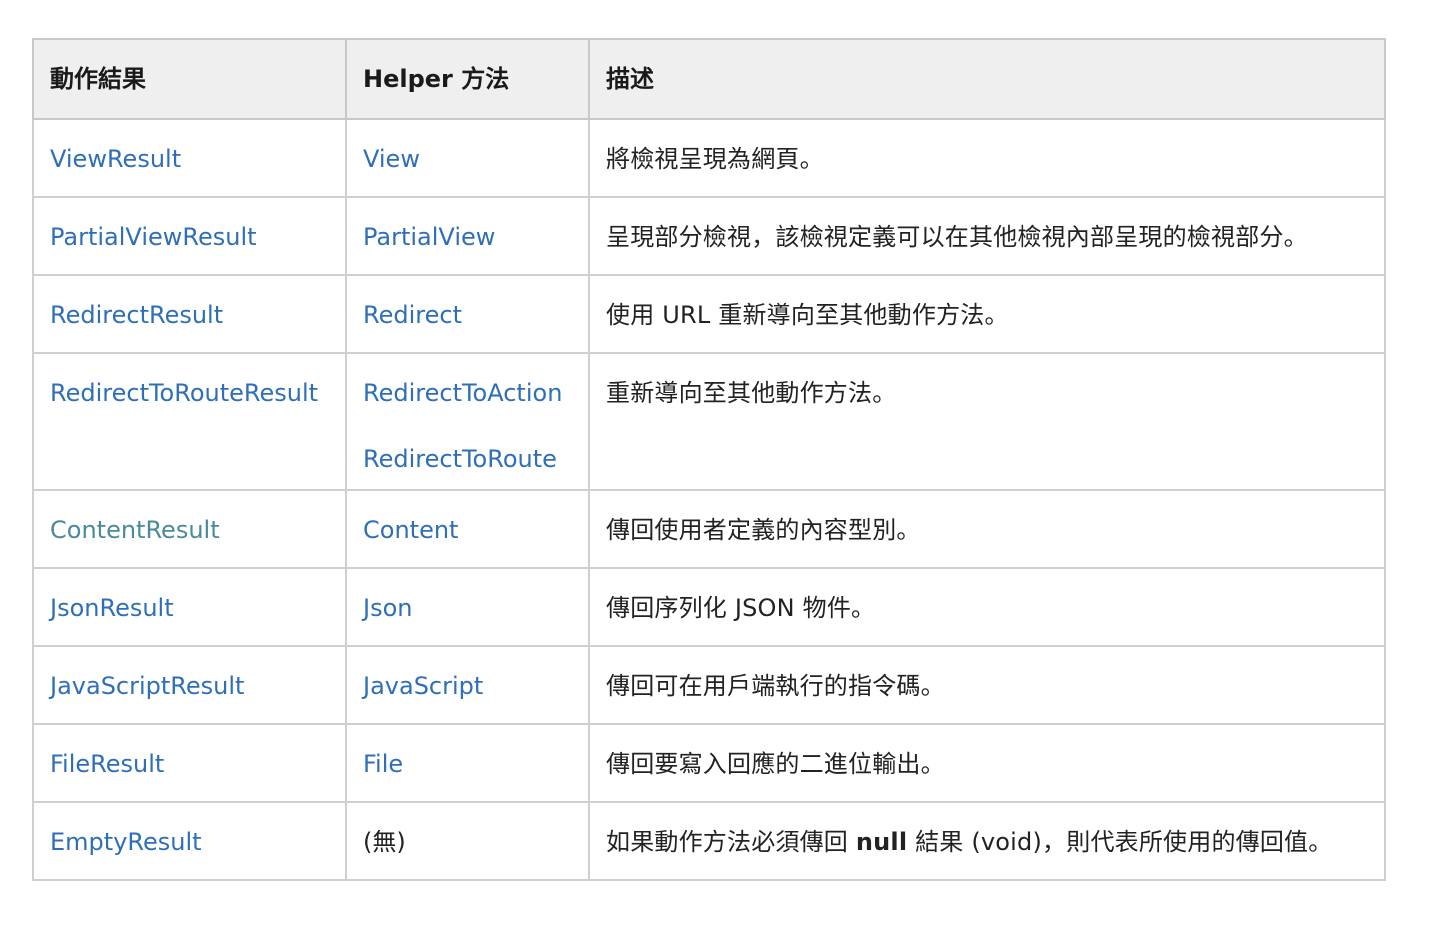 Image resolution: width=1450 pixels, height=928 pixels. I want to click on description-text: 呈現部分檢視，該檢視定義可以在其他檢視內部呈現的檢視部分。, so click(957, 237).